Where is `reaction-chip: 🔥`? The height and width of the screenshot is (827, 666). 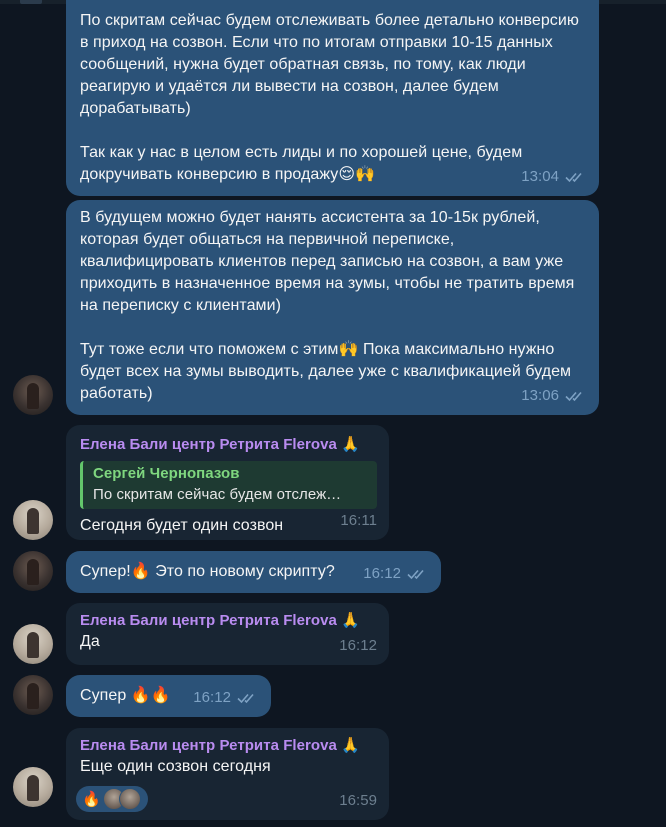
reaction-chip: 🔥 is located at coordinates (112, 799).